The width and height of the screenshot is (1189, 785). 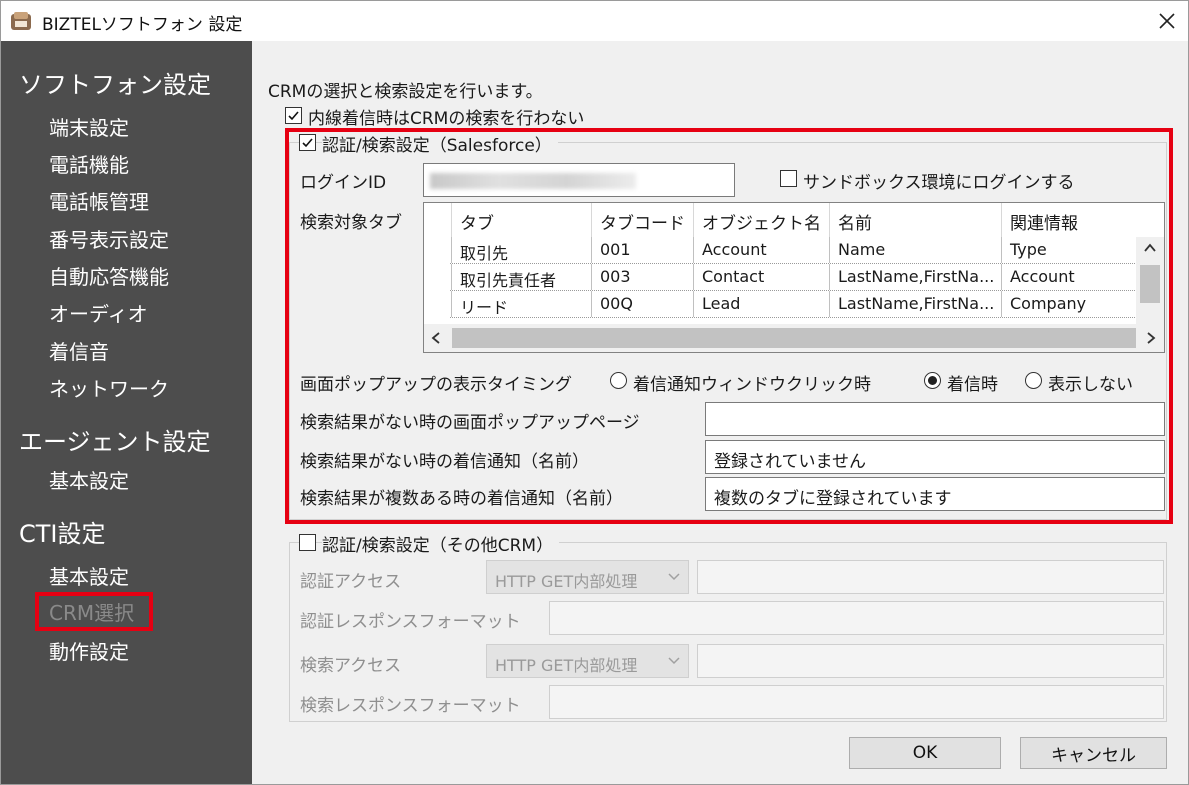 What do you see at coordinates (856, 618) in the screenshot?
I see `auth-response-field` at bounding box center [856, 618].